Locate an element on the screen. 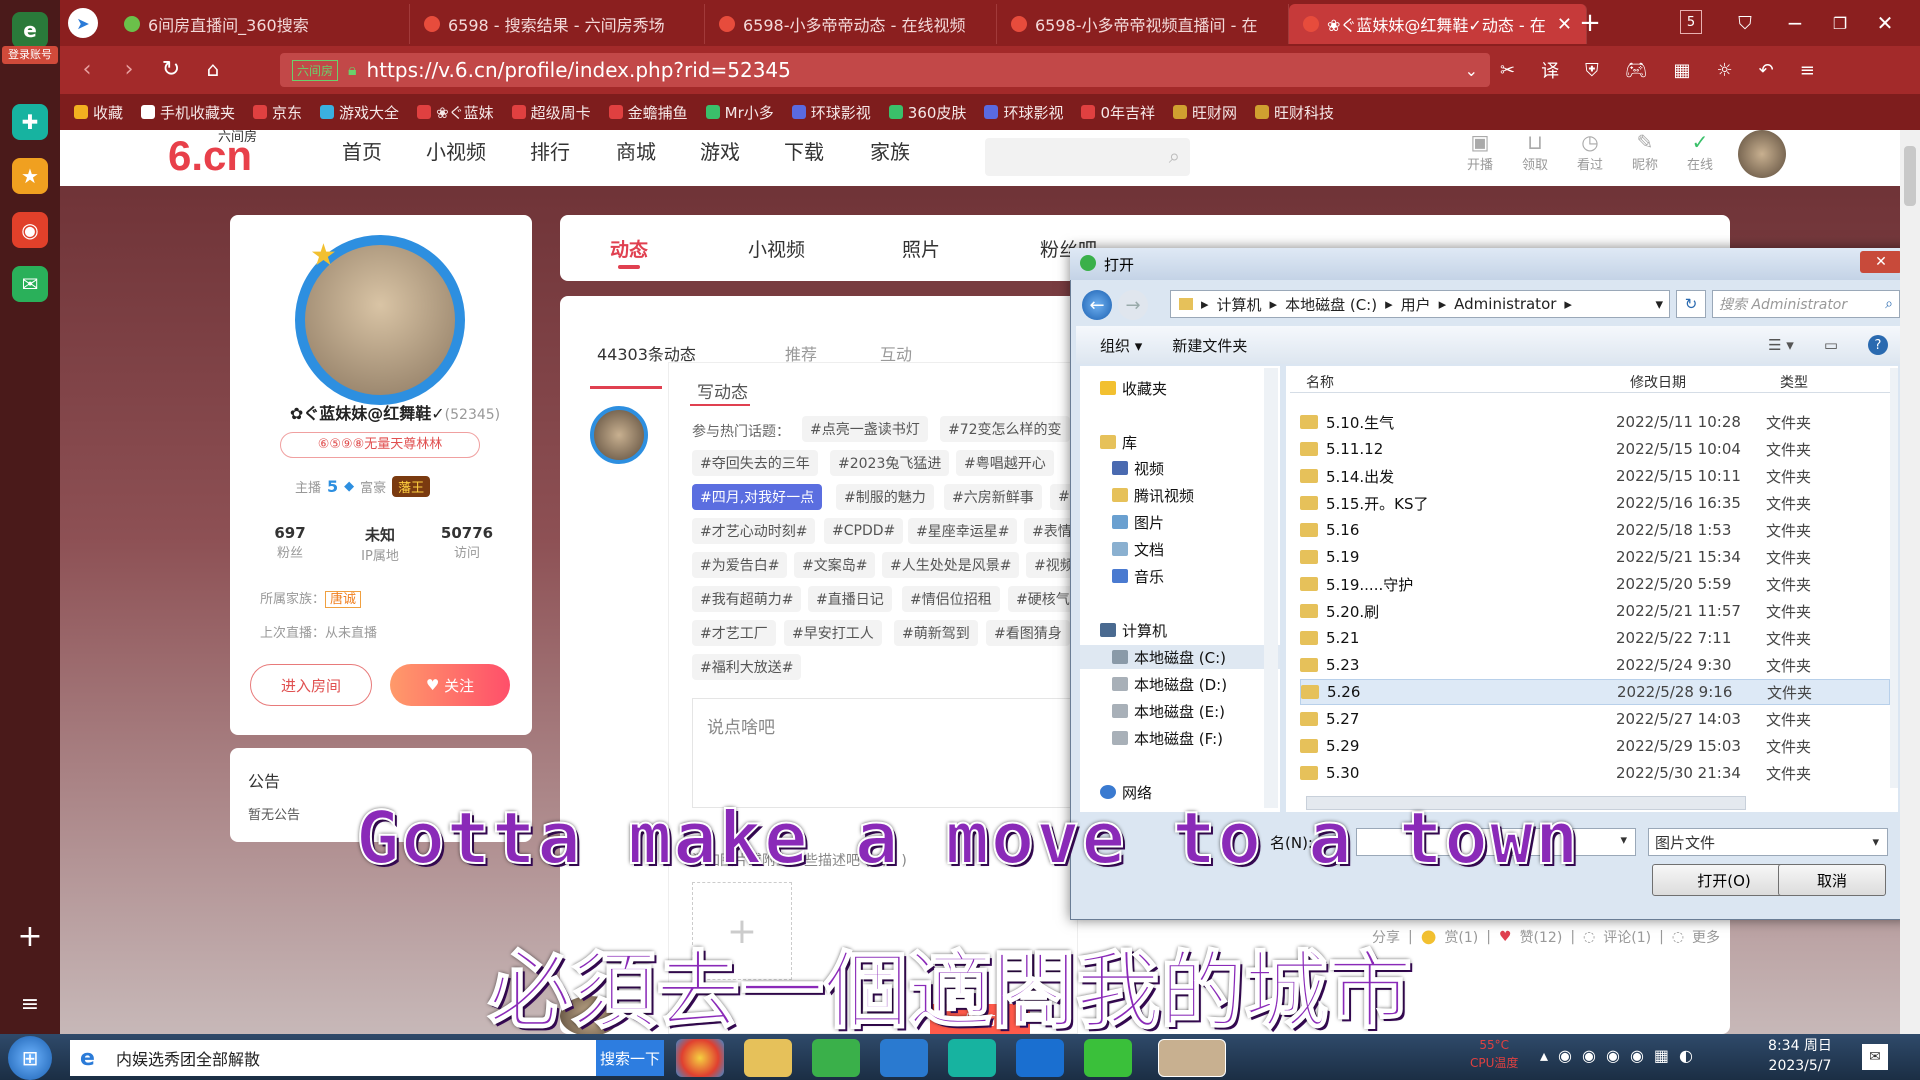 The height and width of the screenshot is (1080, 1920). bookmark-item: 京东 is located at coordinates (277, 112).